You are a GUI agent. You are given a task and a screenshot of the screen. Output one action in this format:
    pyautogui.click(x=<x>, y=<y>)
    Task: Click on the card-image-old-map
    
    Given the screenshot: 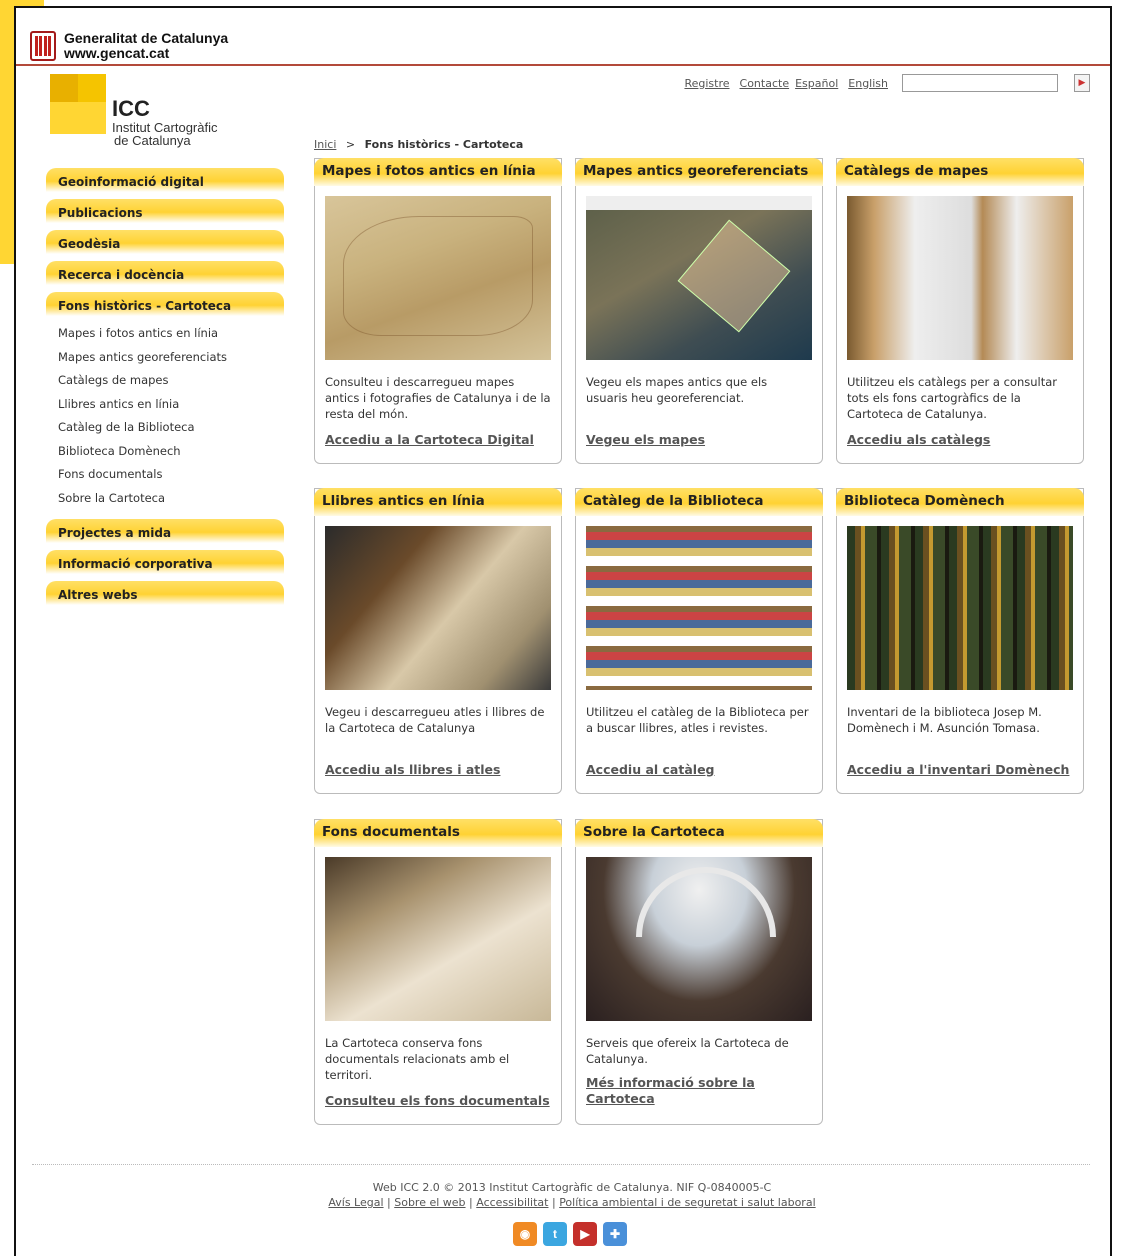 What is the action you would take?
    pyautogui.click(x=438, y=278)
    